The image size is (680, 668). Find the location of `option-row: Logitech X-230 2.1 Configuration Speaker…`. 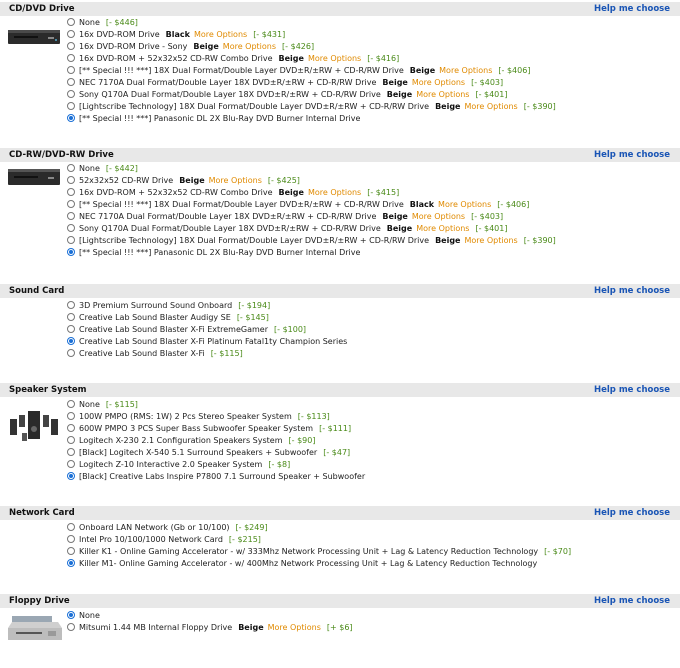

option-row: Logitech X-230 2.1 Configuration Speaker… is located at coordinates (216, 441).